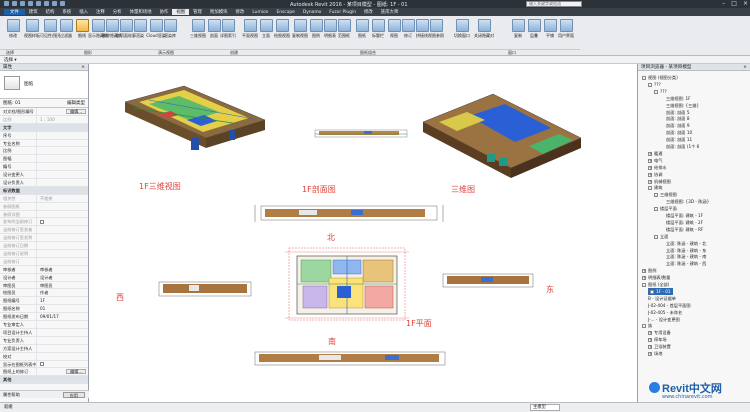 Image resolution: width=750 pixels, height=412 pixels. I want to click on ribbon-button: 关闭隐藏对象, so click(484, 33).